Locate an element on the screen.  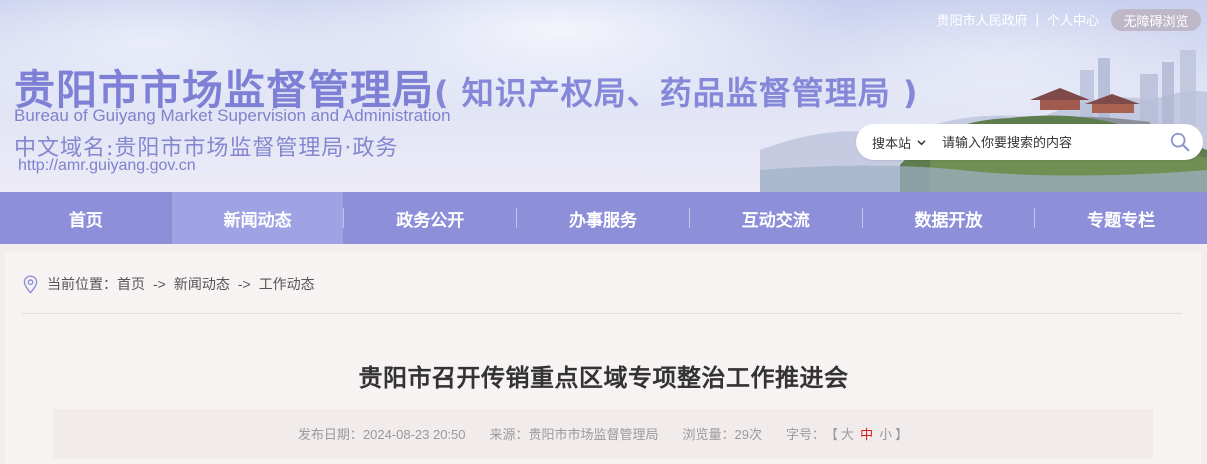
search-scope-select: 搜本站 is located at coordinates (899, 142).